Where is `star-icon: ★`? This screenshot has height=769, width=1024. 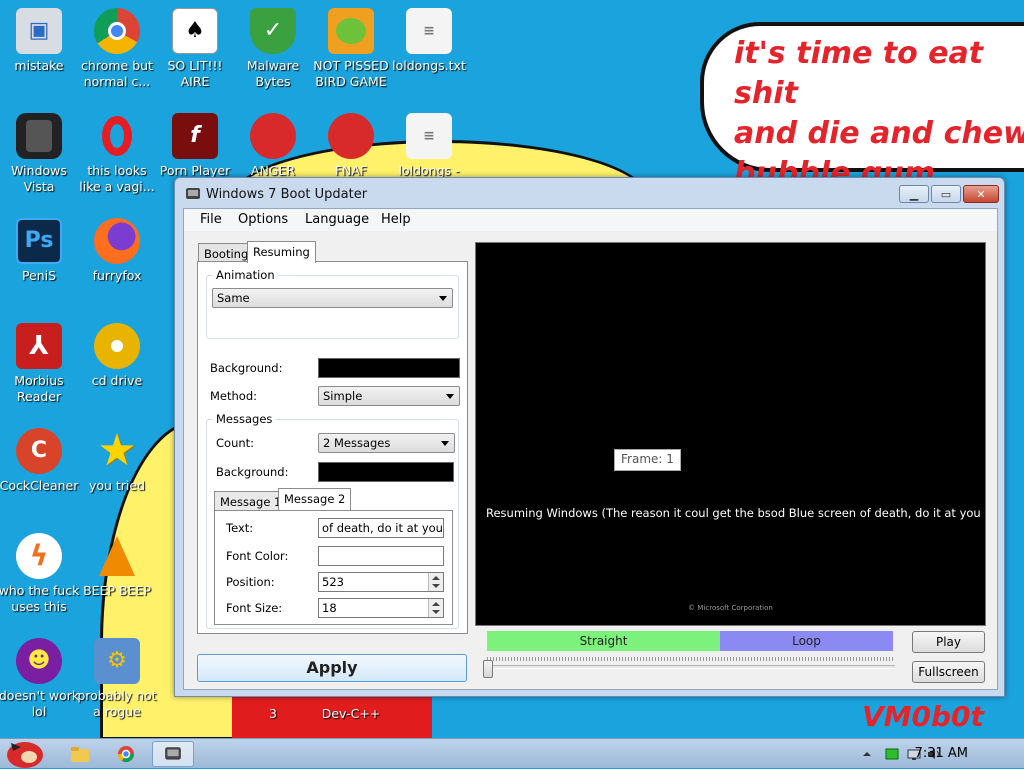 star-icon: ★ is located at coordinates (117, 450).